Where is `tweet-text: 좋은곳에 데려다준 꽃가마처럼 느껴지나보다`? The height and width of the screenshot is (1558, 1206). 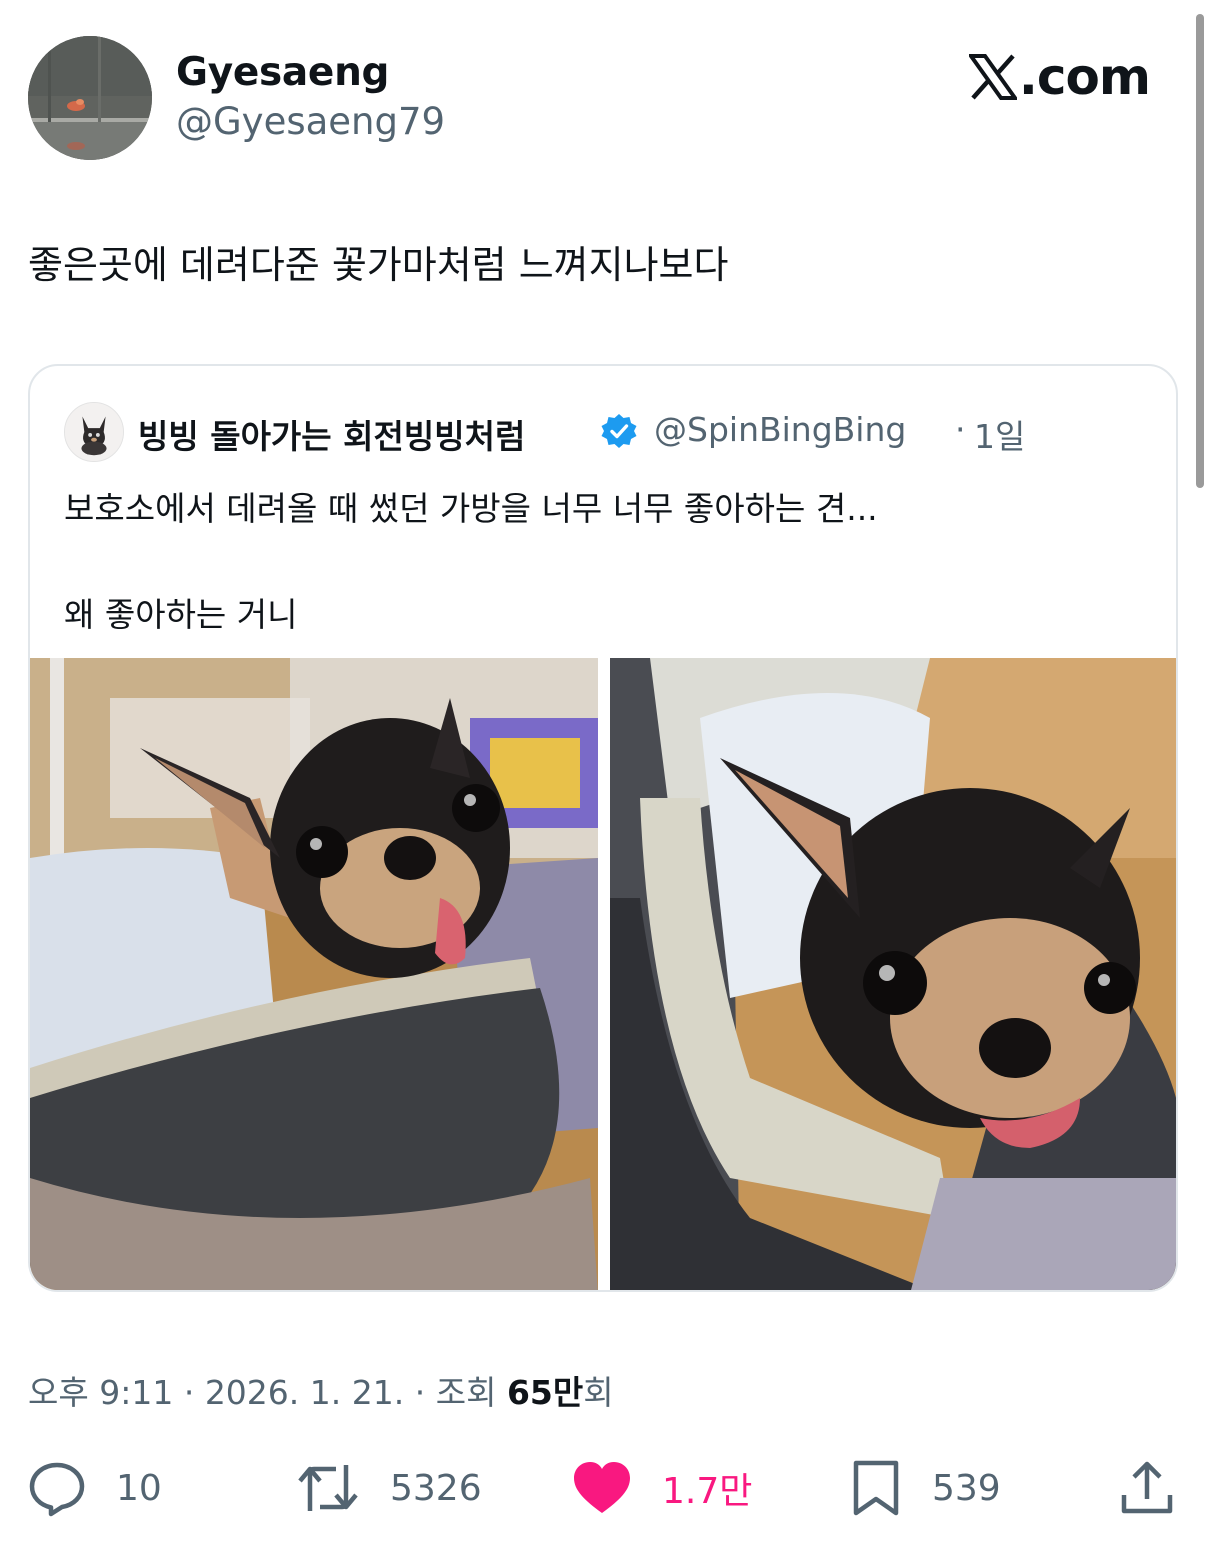
tweet-text: 좋은곳에 데려다준 꽃가마처럼 느껴지나보다 is located at coordinates (378, 265).